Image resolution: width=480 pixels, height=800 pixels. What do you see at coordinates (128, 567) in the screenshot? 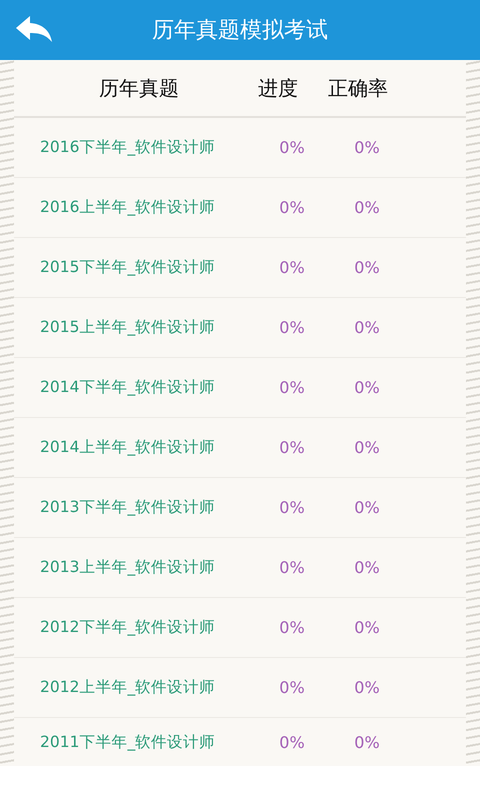
I see `exam-name: 2013上半年_软件设计师` at bounding box center [128, 567].